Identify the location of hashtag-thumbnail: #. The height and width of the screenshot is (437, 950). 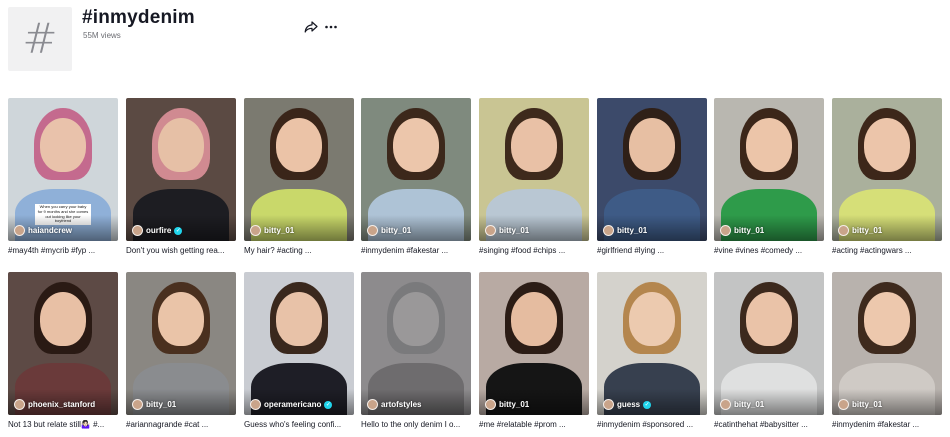
(40, 39).